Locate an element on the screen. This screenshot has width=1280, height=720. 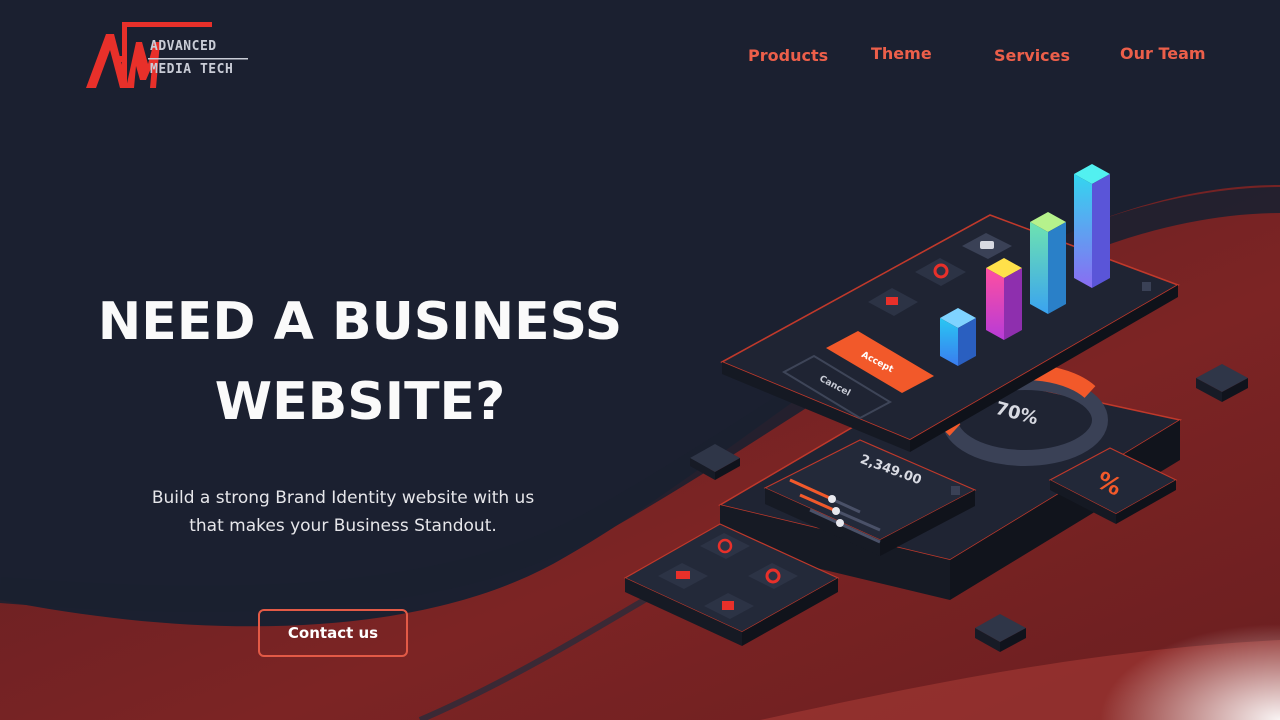
nav-our-team: Our Team is located at coordinates (1163, 53).